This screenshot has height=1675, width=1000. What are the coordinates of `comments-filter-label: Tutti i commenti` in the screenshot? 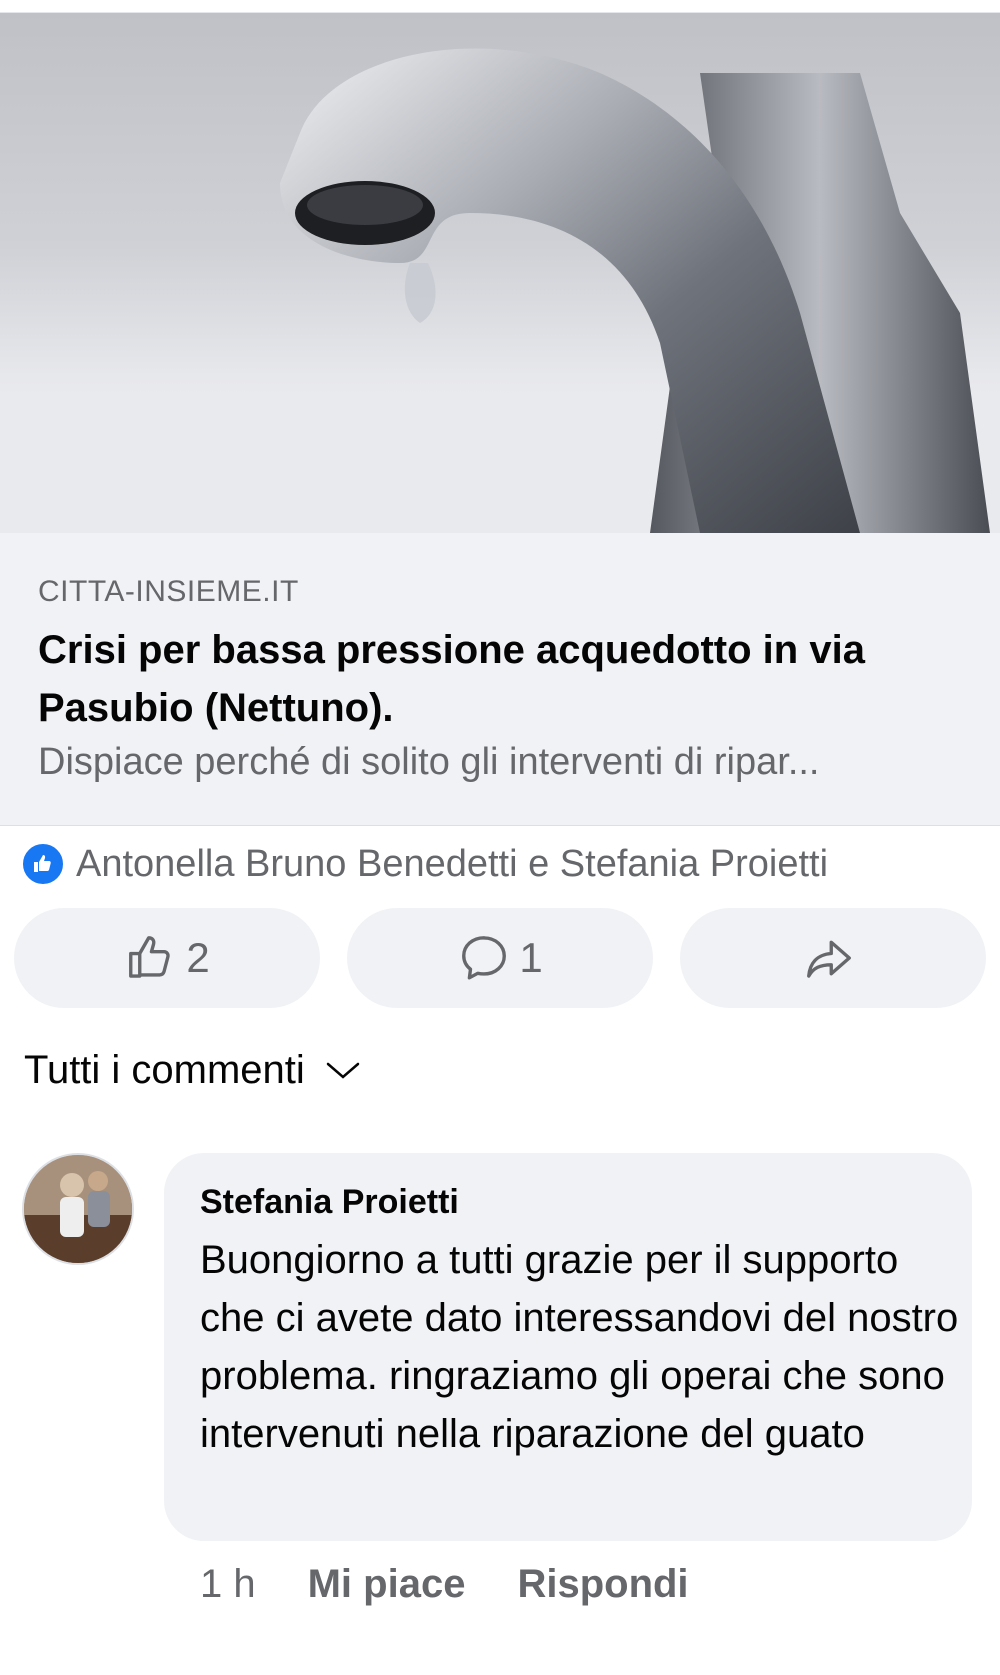 It's located at (164, 1070).